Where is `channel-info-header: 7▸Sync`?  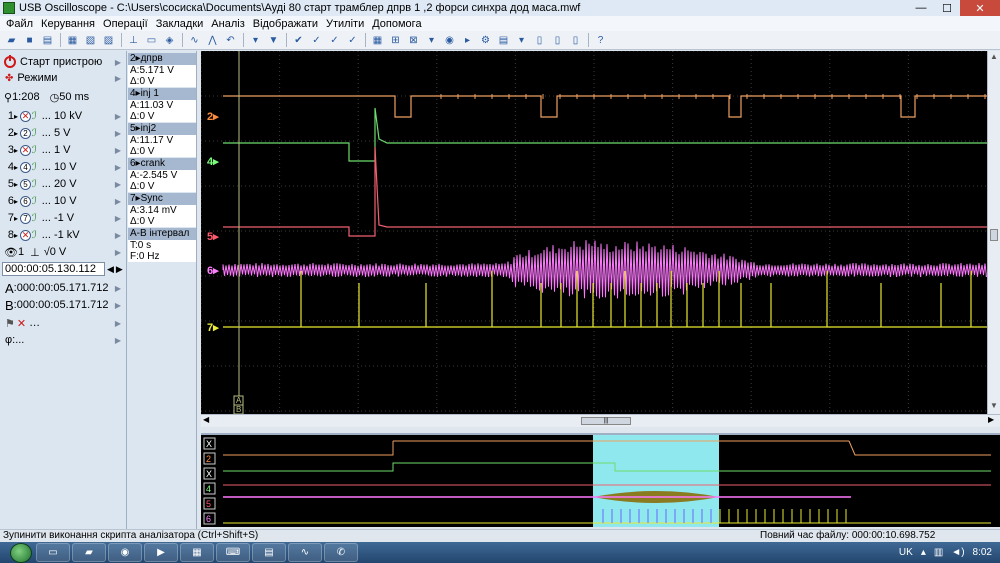 channel-info-header: 7▸Sync is located at coordinates (162, 199).